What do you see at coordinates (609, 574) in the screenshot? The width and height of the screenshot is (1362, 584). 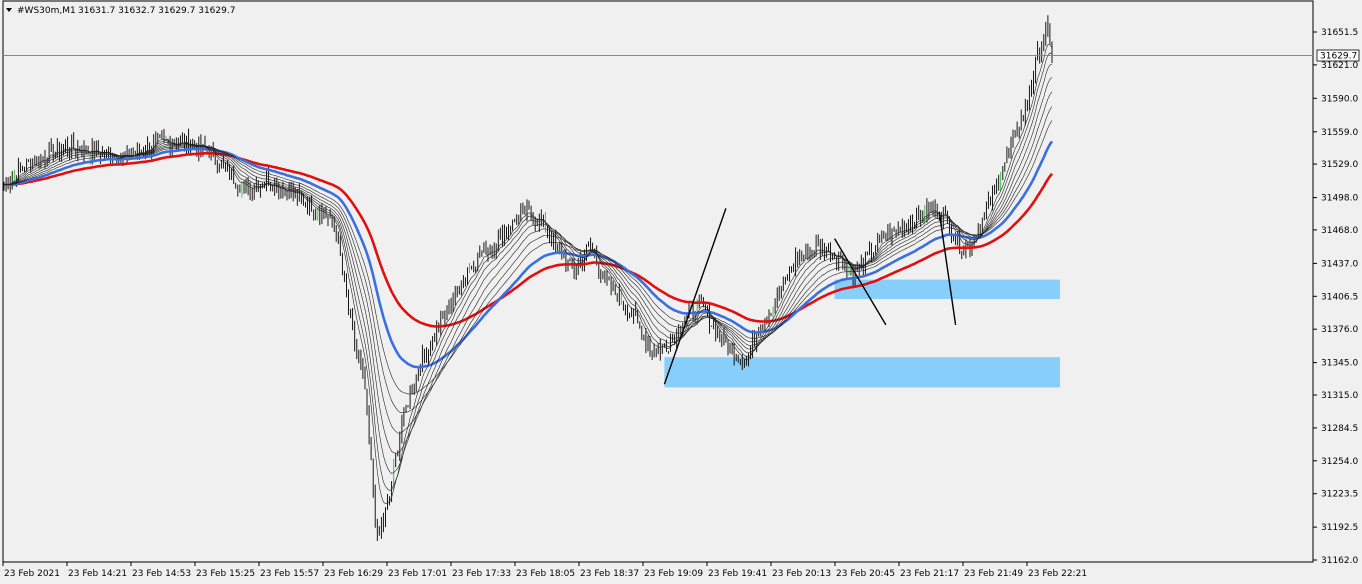 I see `x-tick-label: 23 Feb 18:37` at bounding box center [609, 574].